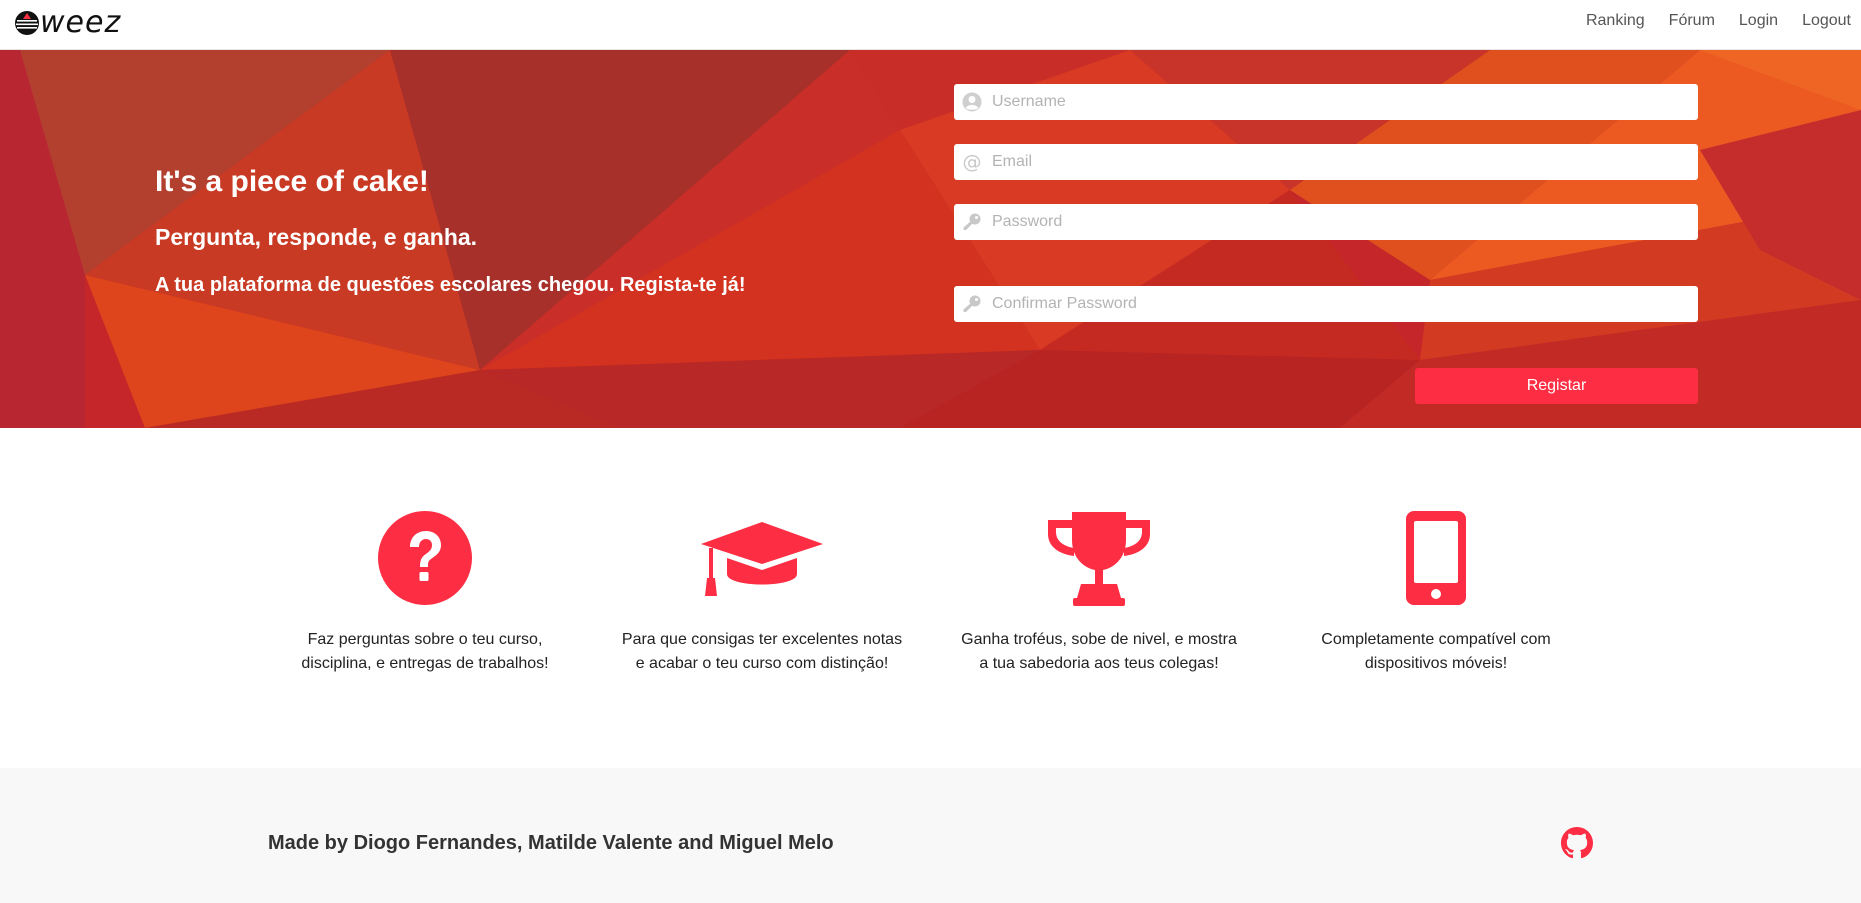 The width and height of the screenshot is (1861, 903). I want to click on register-button: Registar, so click(1556, 386).